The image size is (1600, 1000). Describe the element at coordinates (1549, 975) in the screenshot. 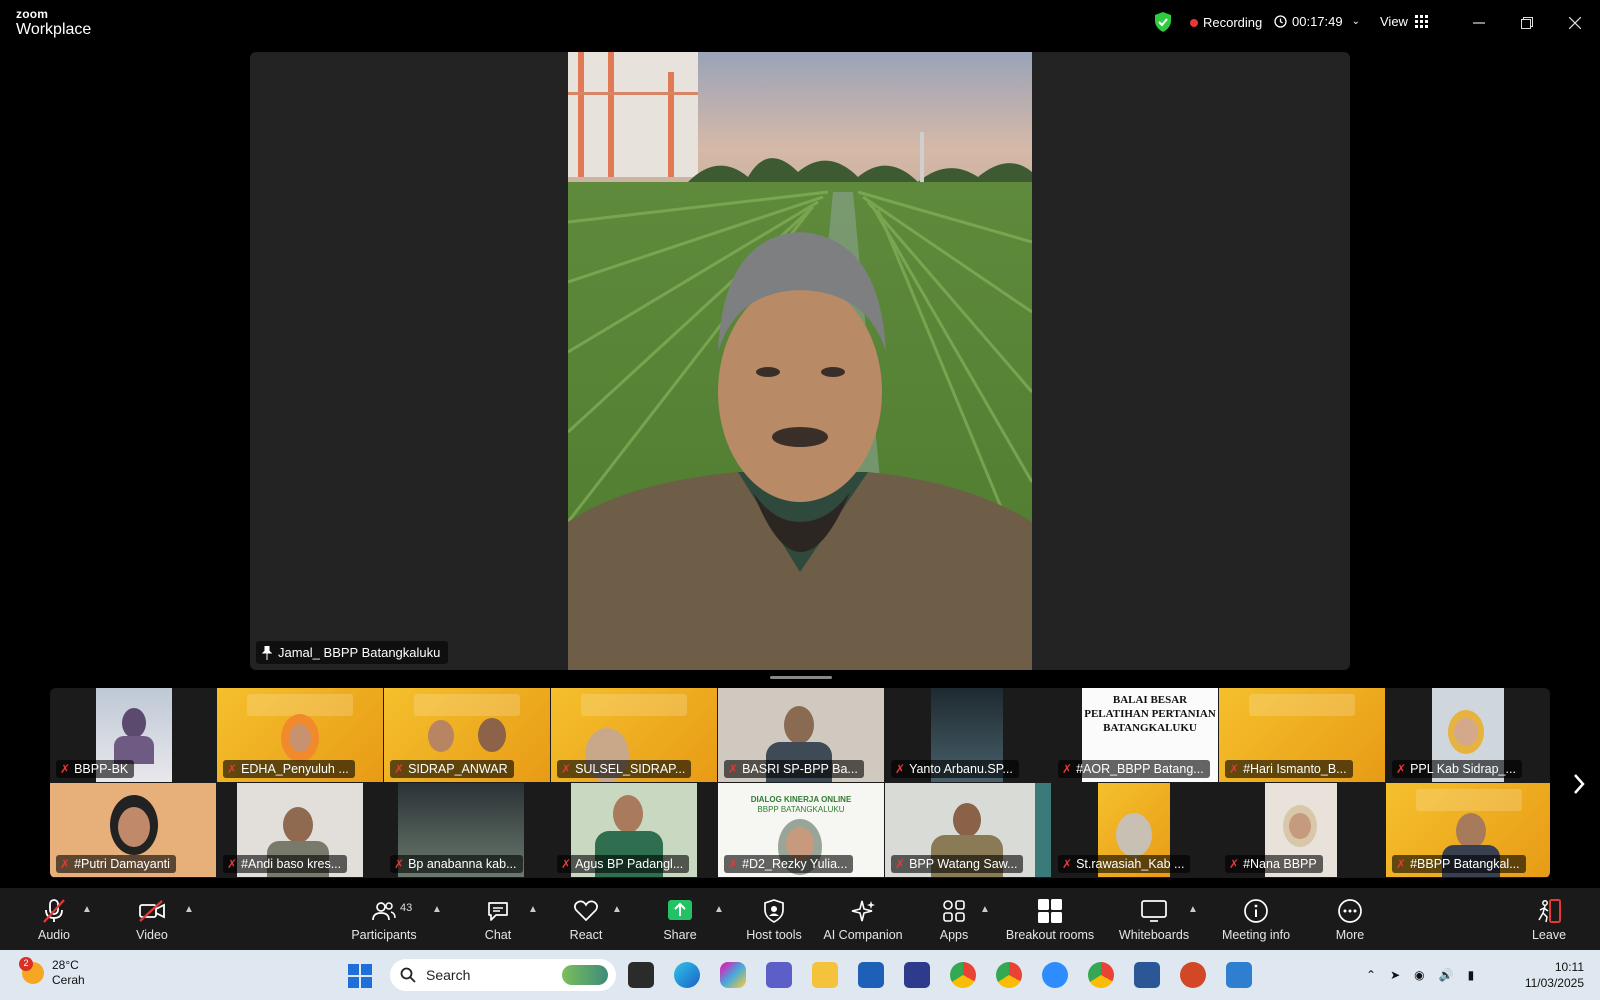

I see `taskbar-clock: 10:11 11/03/2025` at that location.